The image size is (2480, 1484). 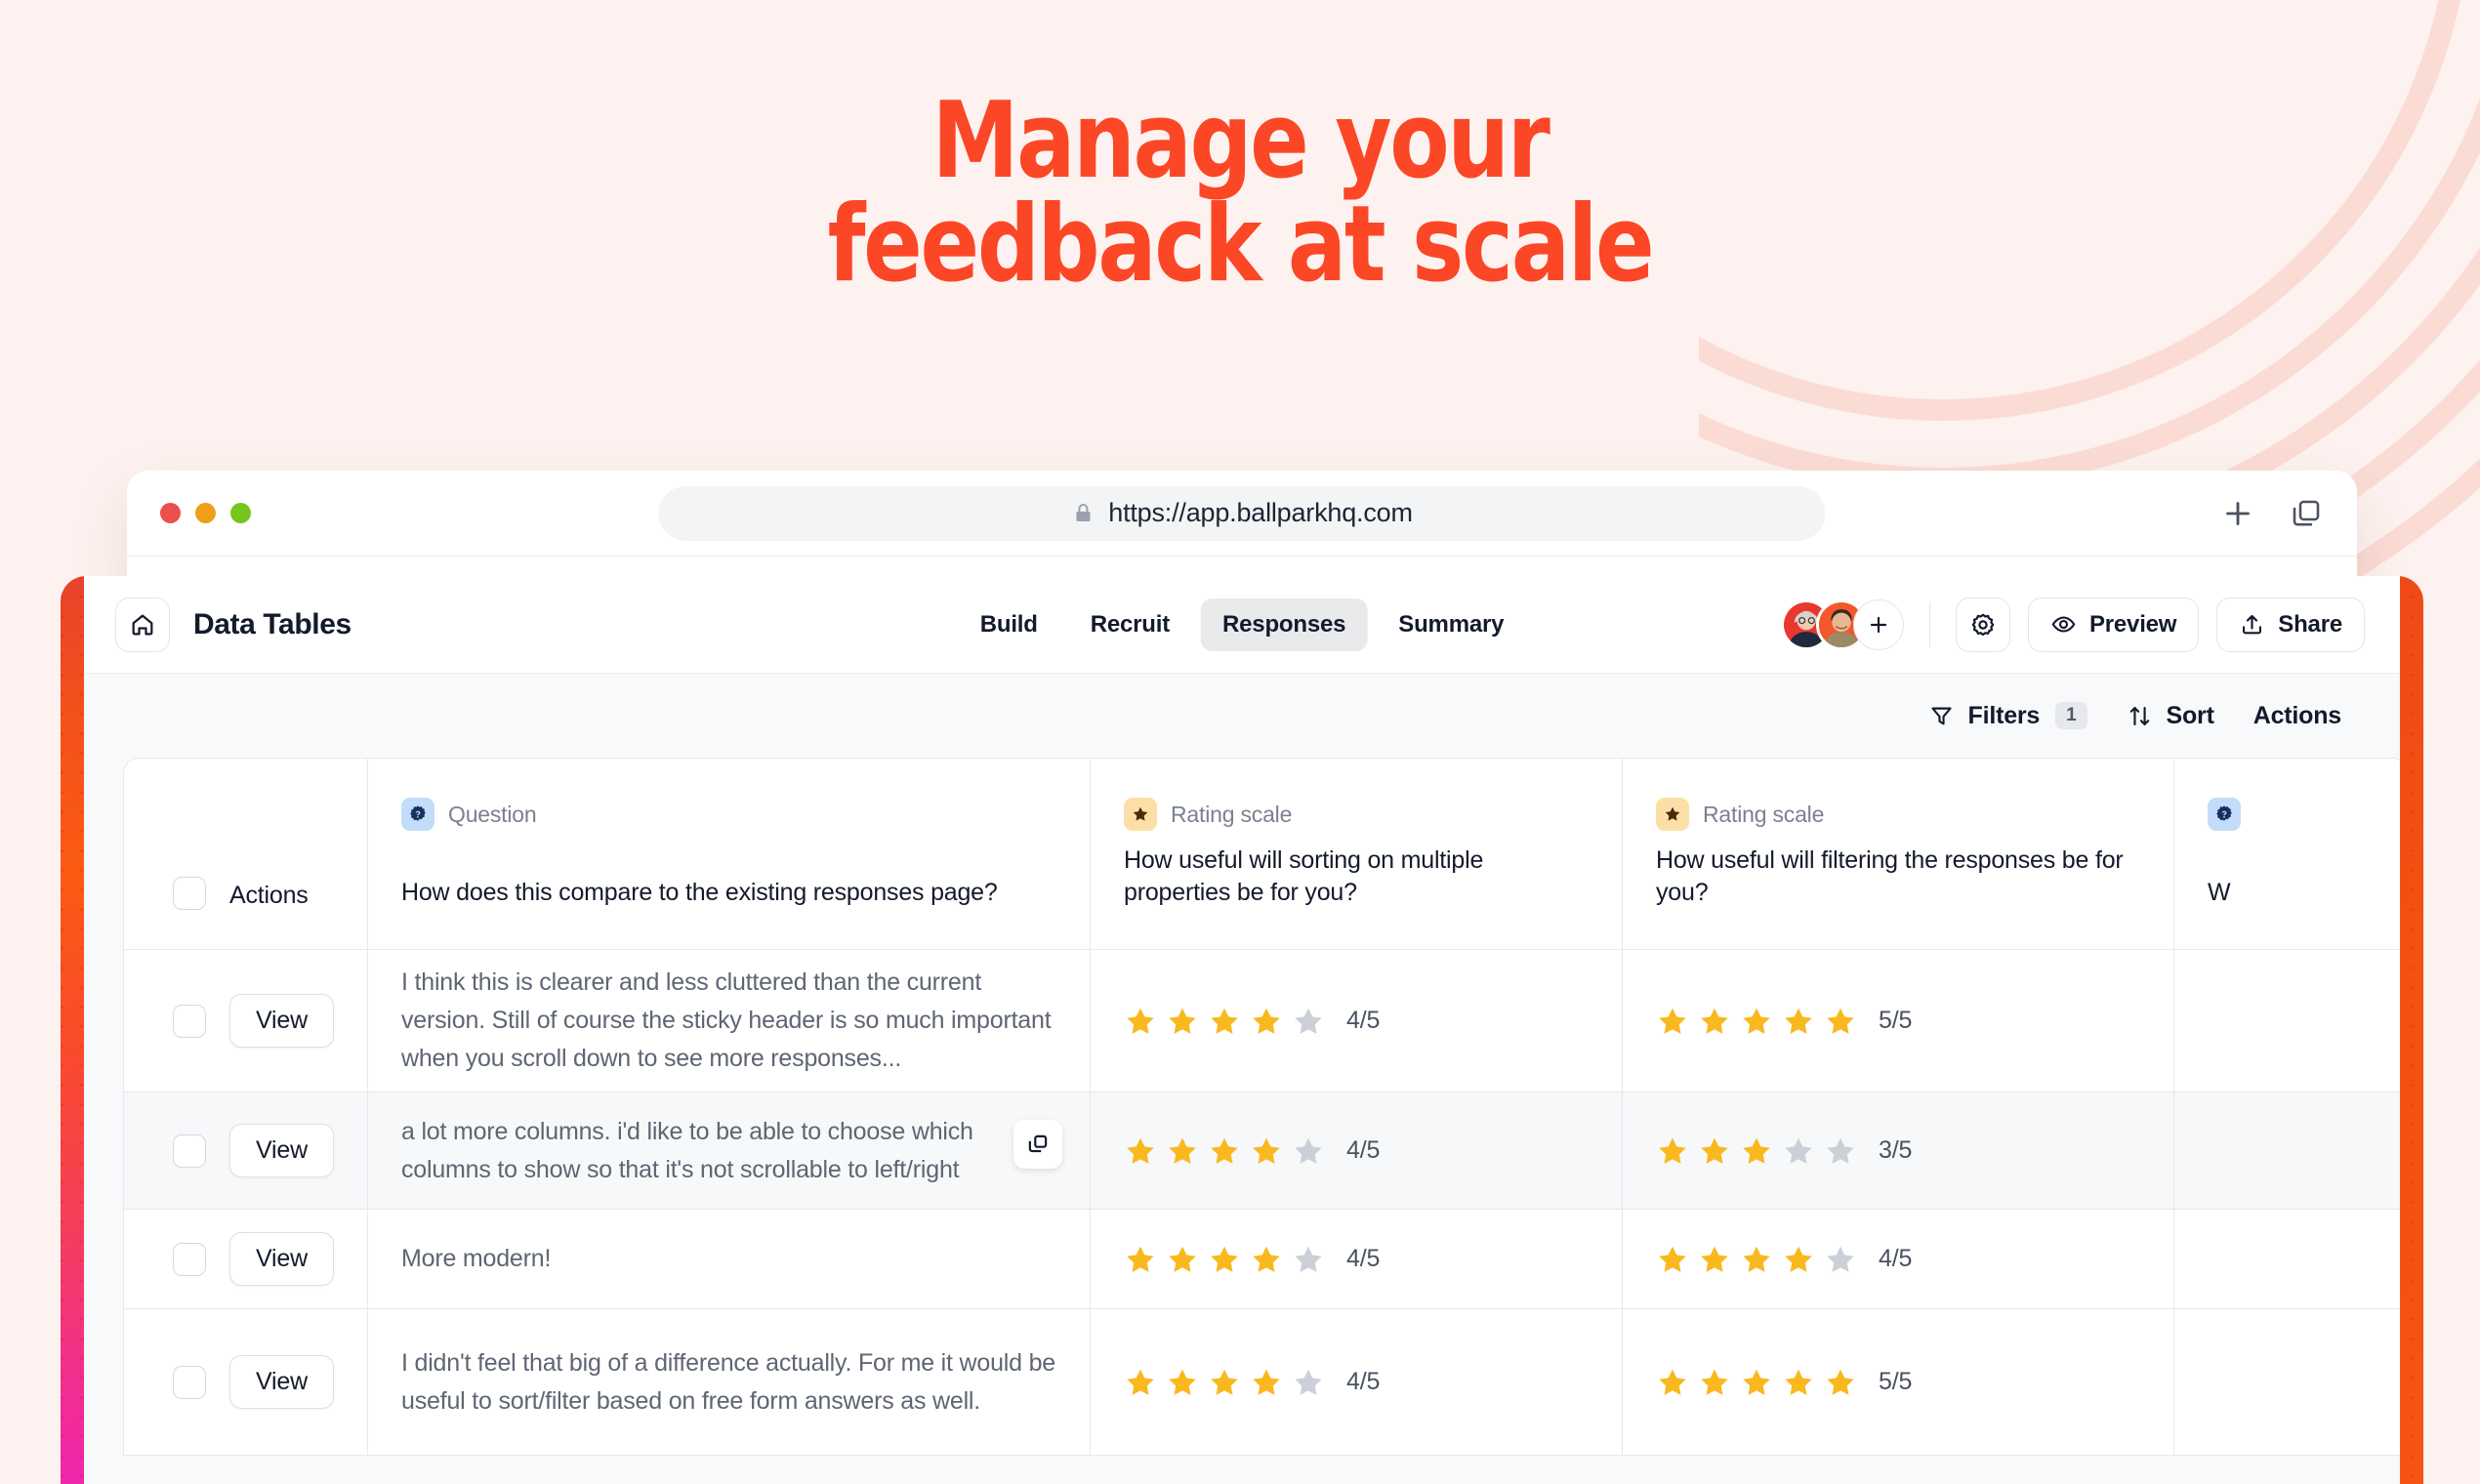 I want to click on star-badge-icon, so click(x=1672, y=815).